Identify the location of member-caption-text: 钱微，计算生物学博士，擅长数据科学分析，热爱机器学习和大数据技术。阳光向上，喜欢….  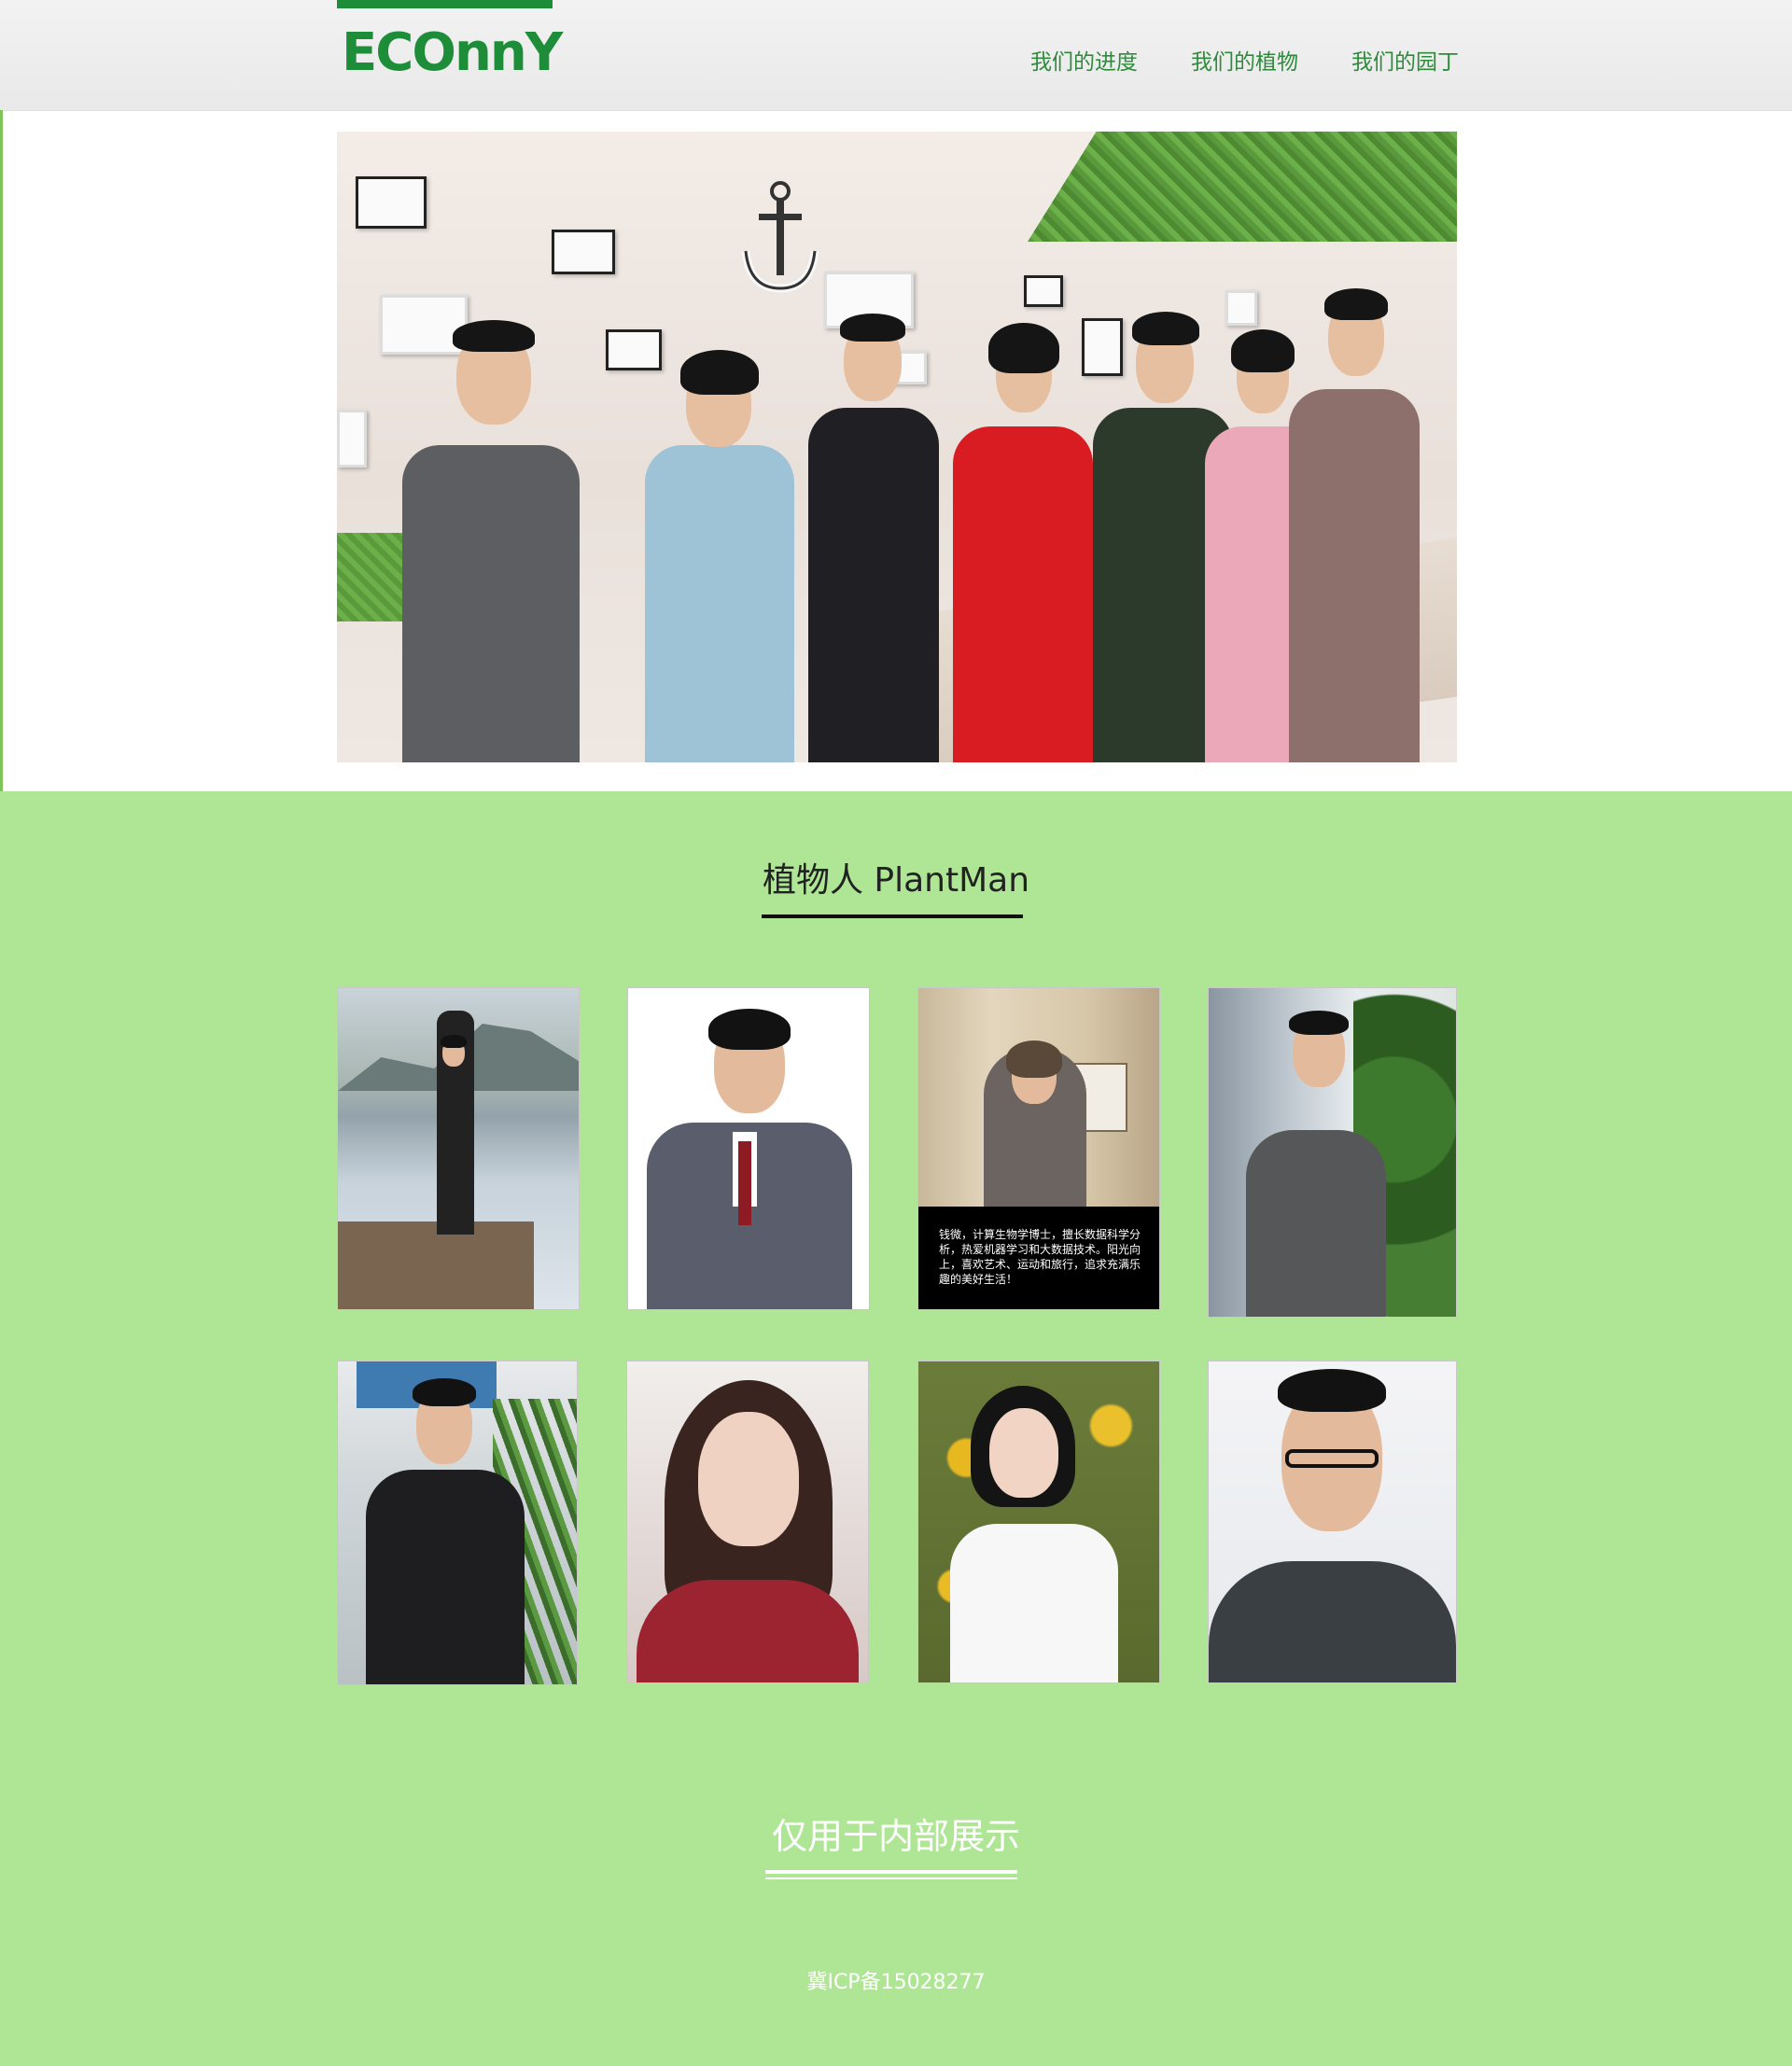
(1040, 1257).